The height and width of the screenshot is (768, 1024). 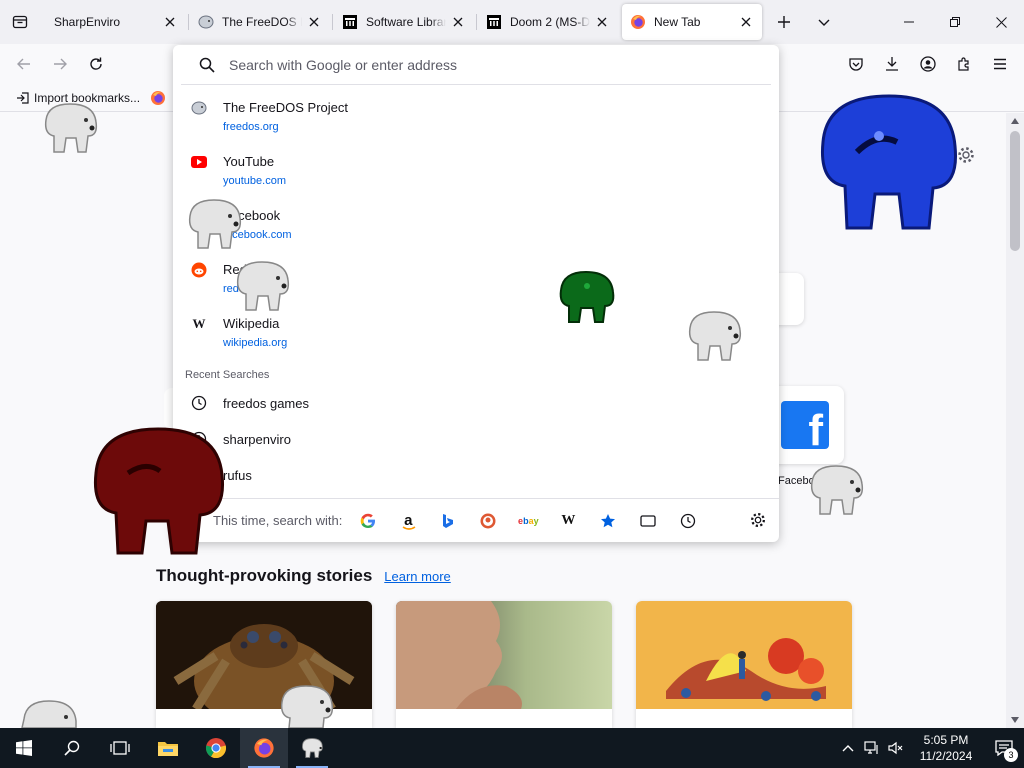 What do you see at coordinates (872, 748) in the screenshot?
I see `network-button` at bounding box center [872, 748].